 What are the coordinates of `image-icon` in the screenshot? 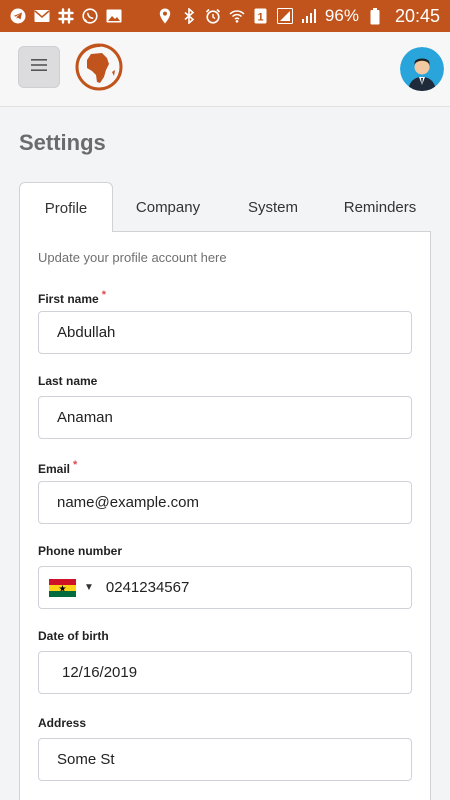 It's located at (114, 16).